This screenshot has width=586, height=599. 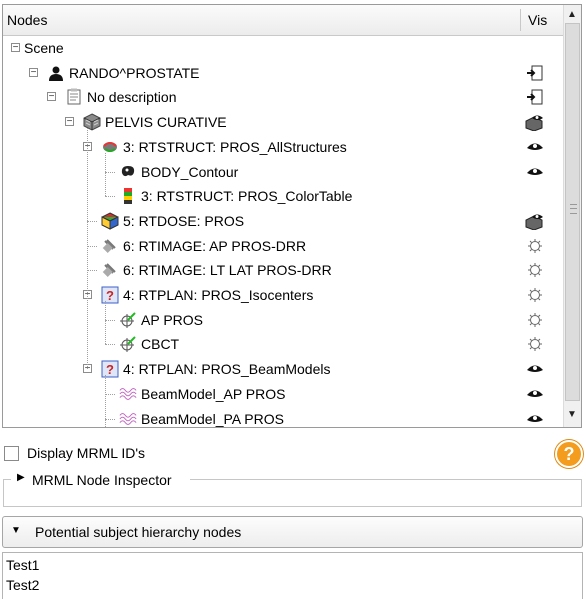 I want to click on tree-node-label: BeamModel_PA PROS, so click(x=212, y=418).